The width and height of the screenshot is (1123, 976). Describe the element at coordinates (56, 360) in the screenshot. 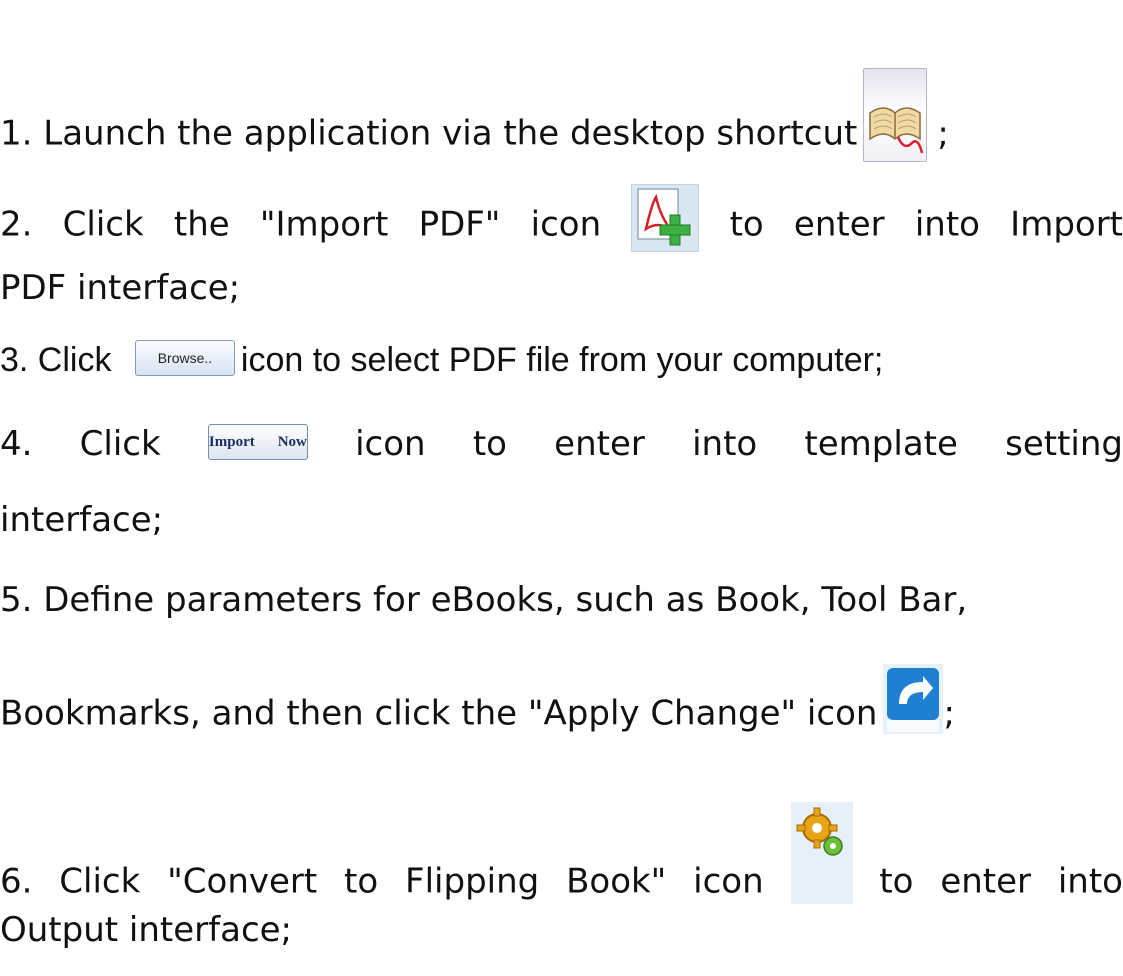

I see `step-3-text: 3. Click` at that location.